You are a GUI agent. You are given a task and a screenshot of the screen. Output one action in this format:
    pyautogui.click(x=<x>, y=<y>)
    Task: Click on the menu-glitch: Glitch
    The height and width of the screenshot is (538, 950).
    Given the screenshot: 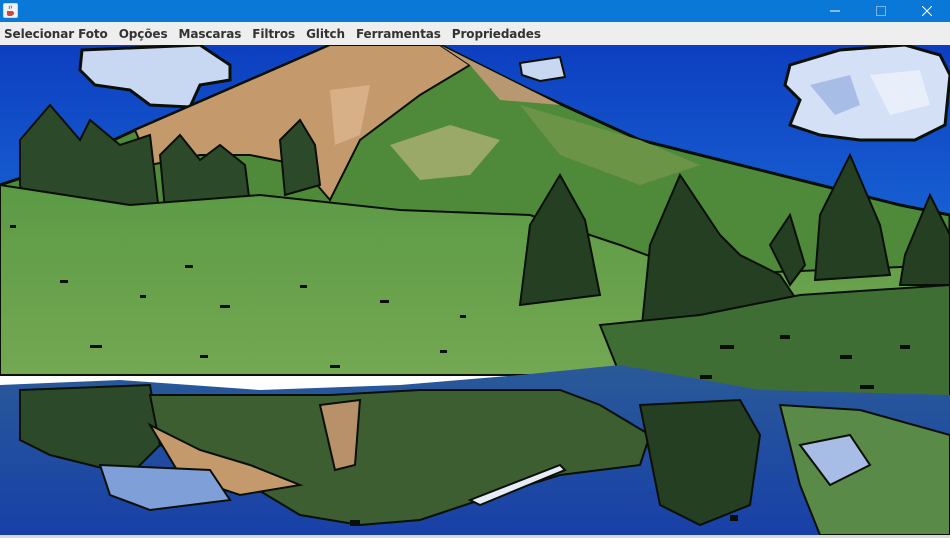 What is the action you would take?
    pyautogui.click(x=326, y=34)
    